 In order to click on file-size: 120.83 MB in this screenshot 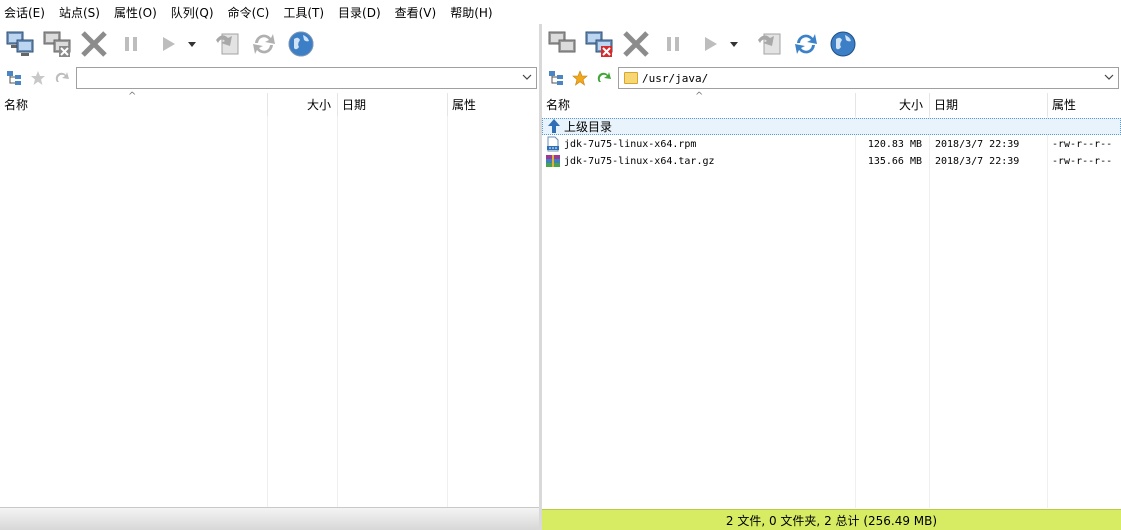, I will do `click(894, 144)`.